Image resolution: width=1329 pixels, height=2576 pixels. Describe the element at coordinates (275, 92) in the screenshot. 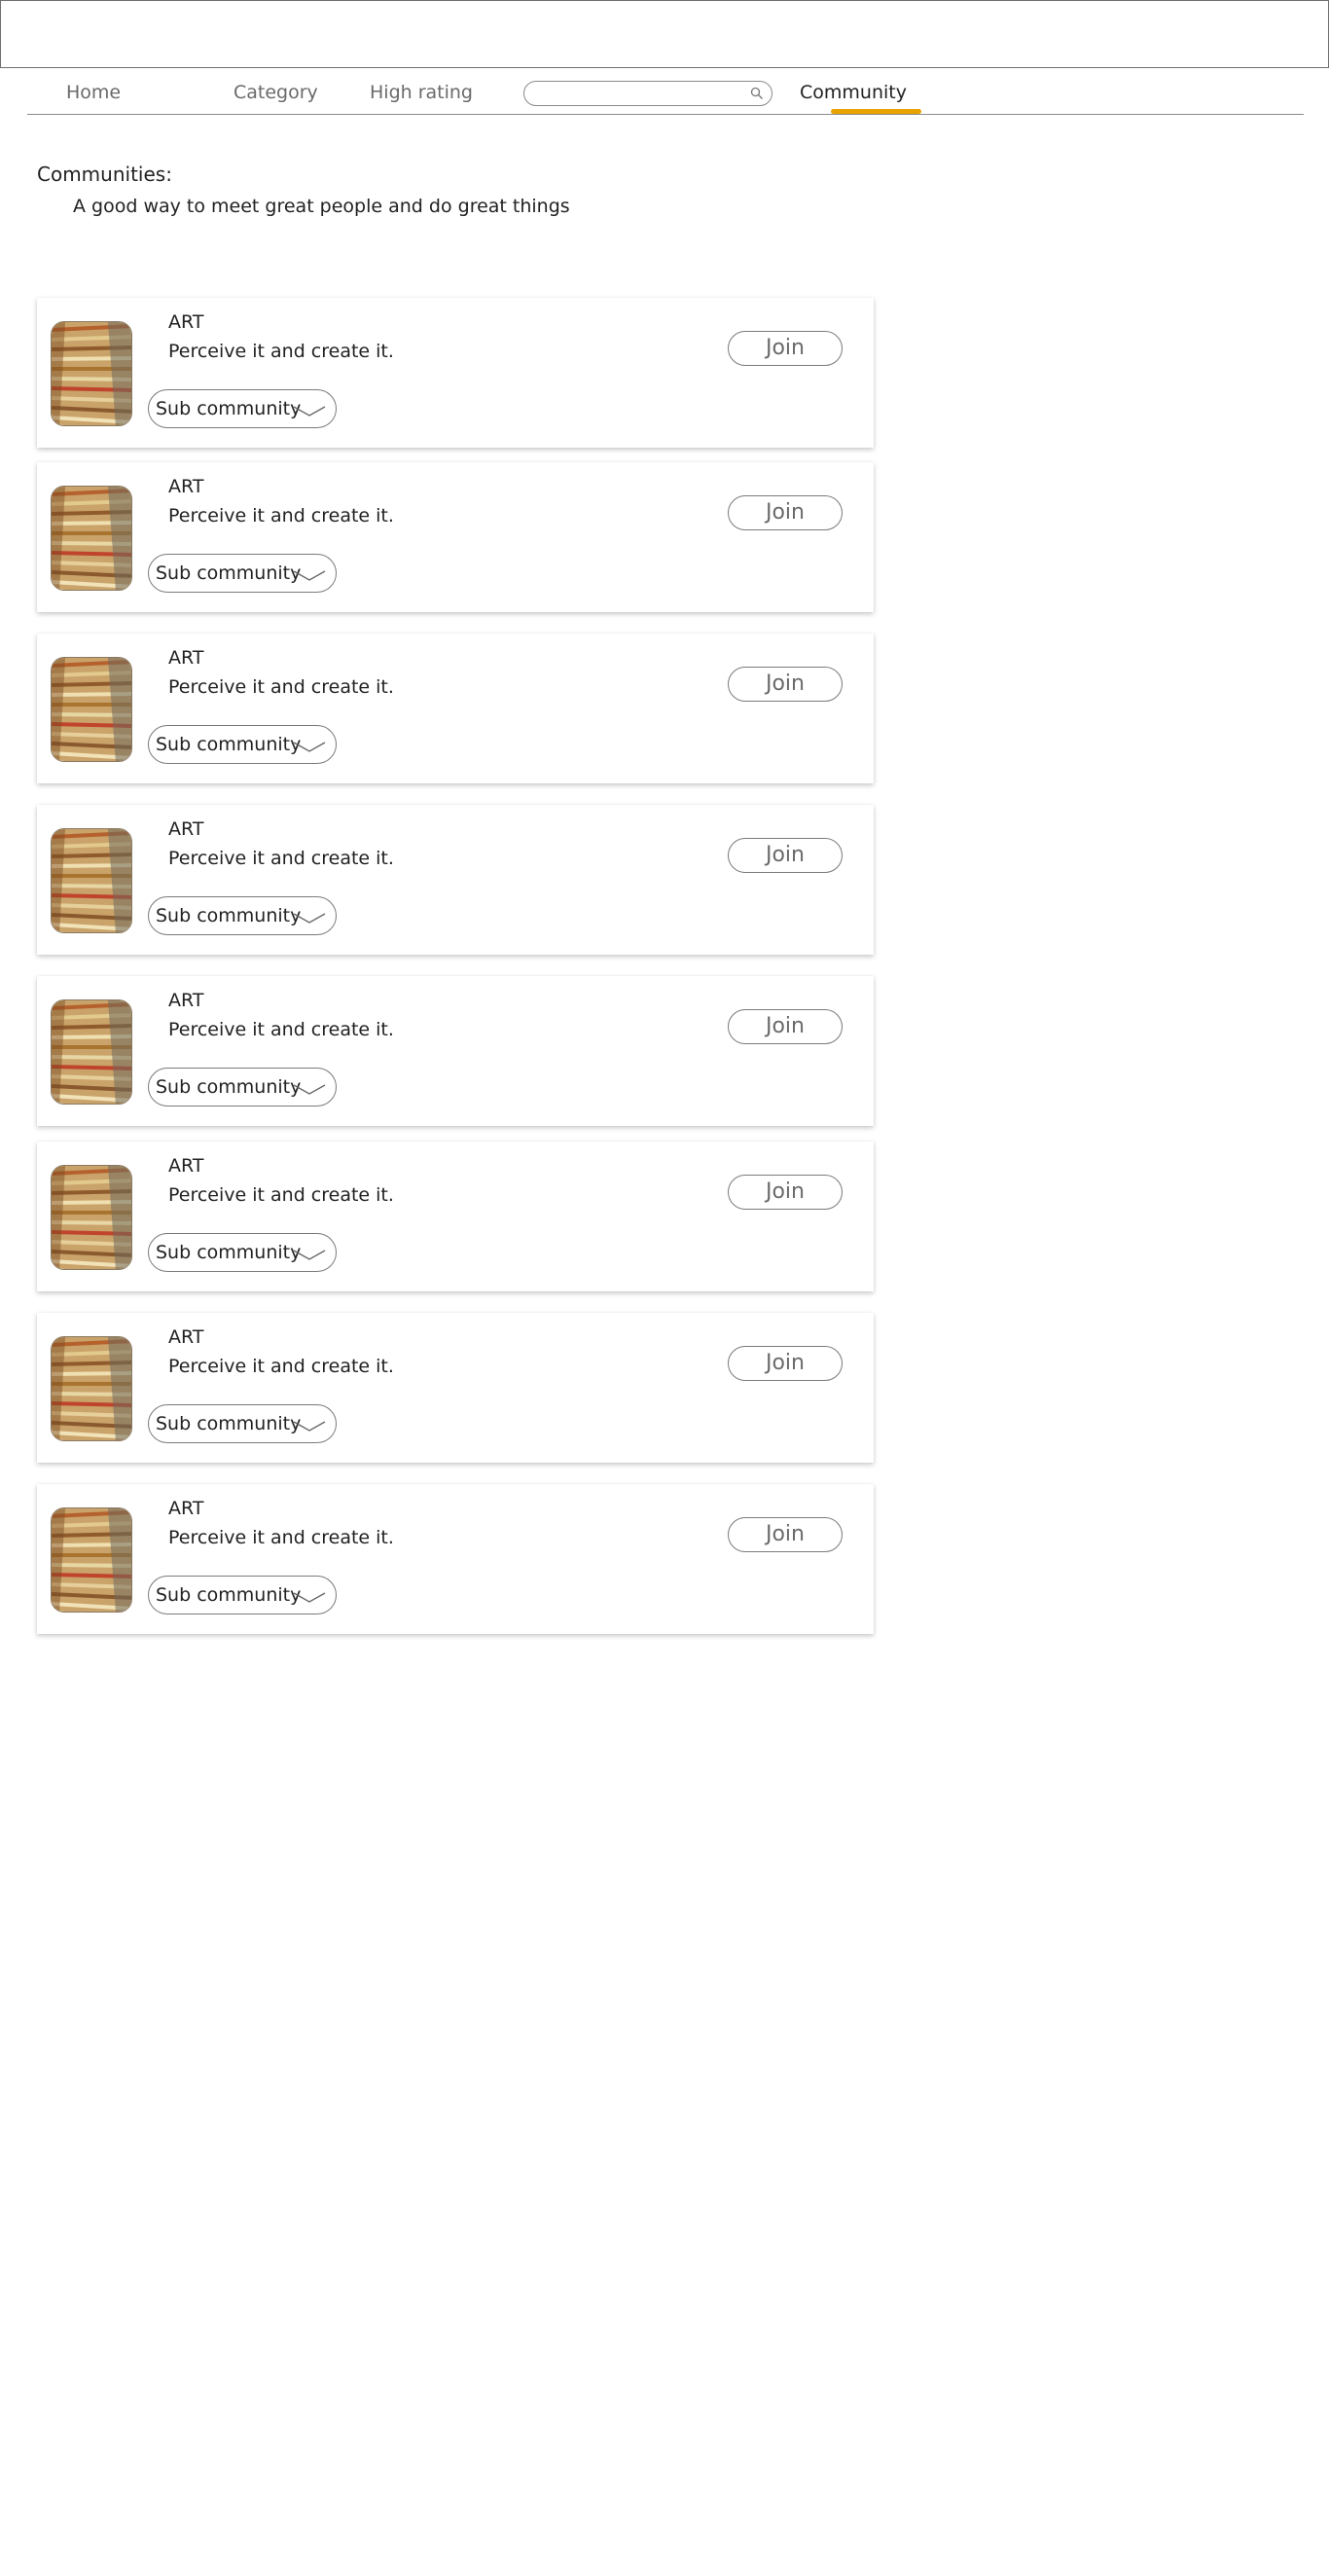

I see `nav-item-category: Category` at that location.